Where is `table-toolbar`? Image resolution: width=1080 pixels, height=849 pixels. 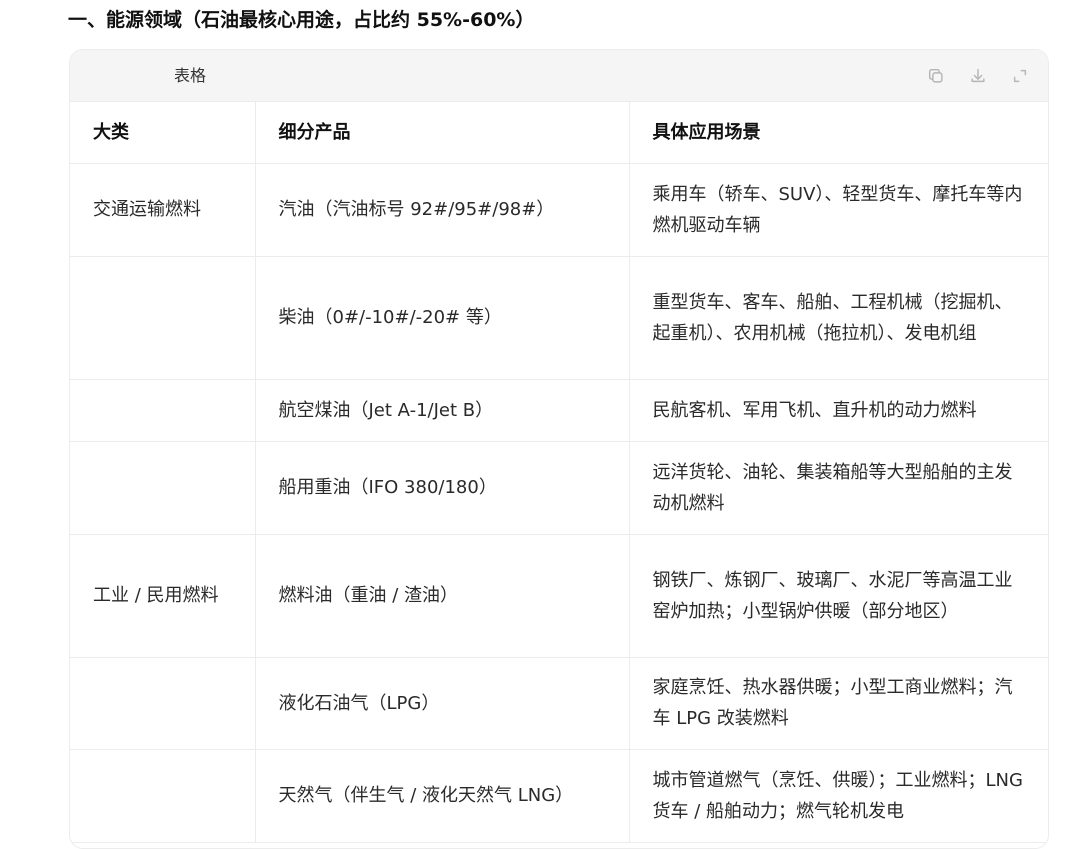
table-toolbar is located at coordinates (978, 76).